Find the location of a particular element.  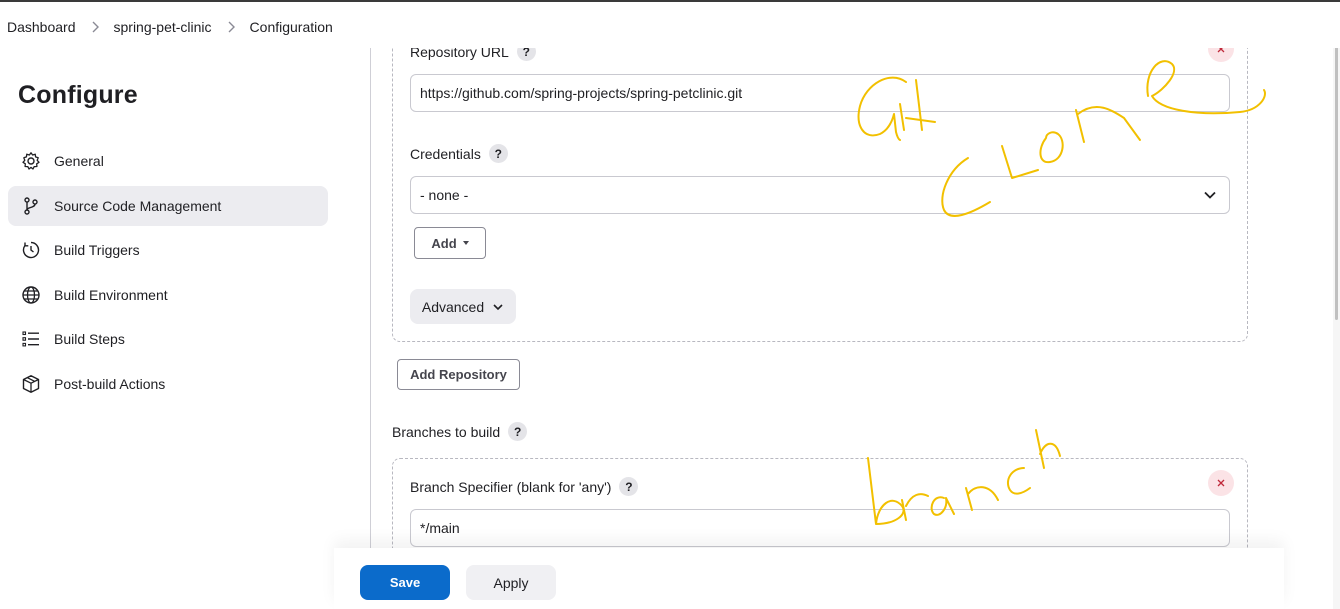

sidebar-item-label: Build Environment is located at coordinates (111, 294).